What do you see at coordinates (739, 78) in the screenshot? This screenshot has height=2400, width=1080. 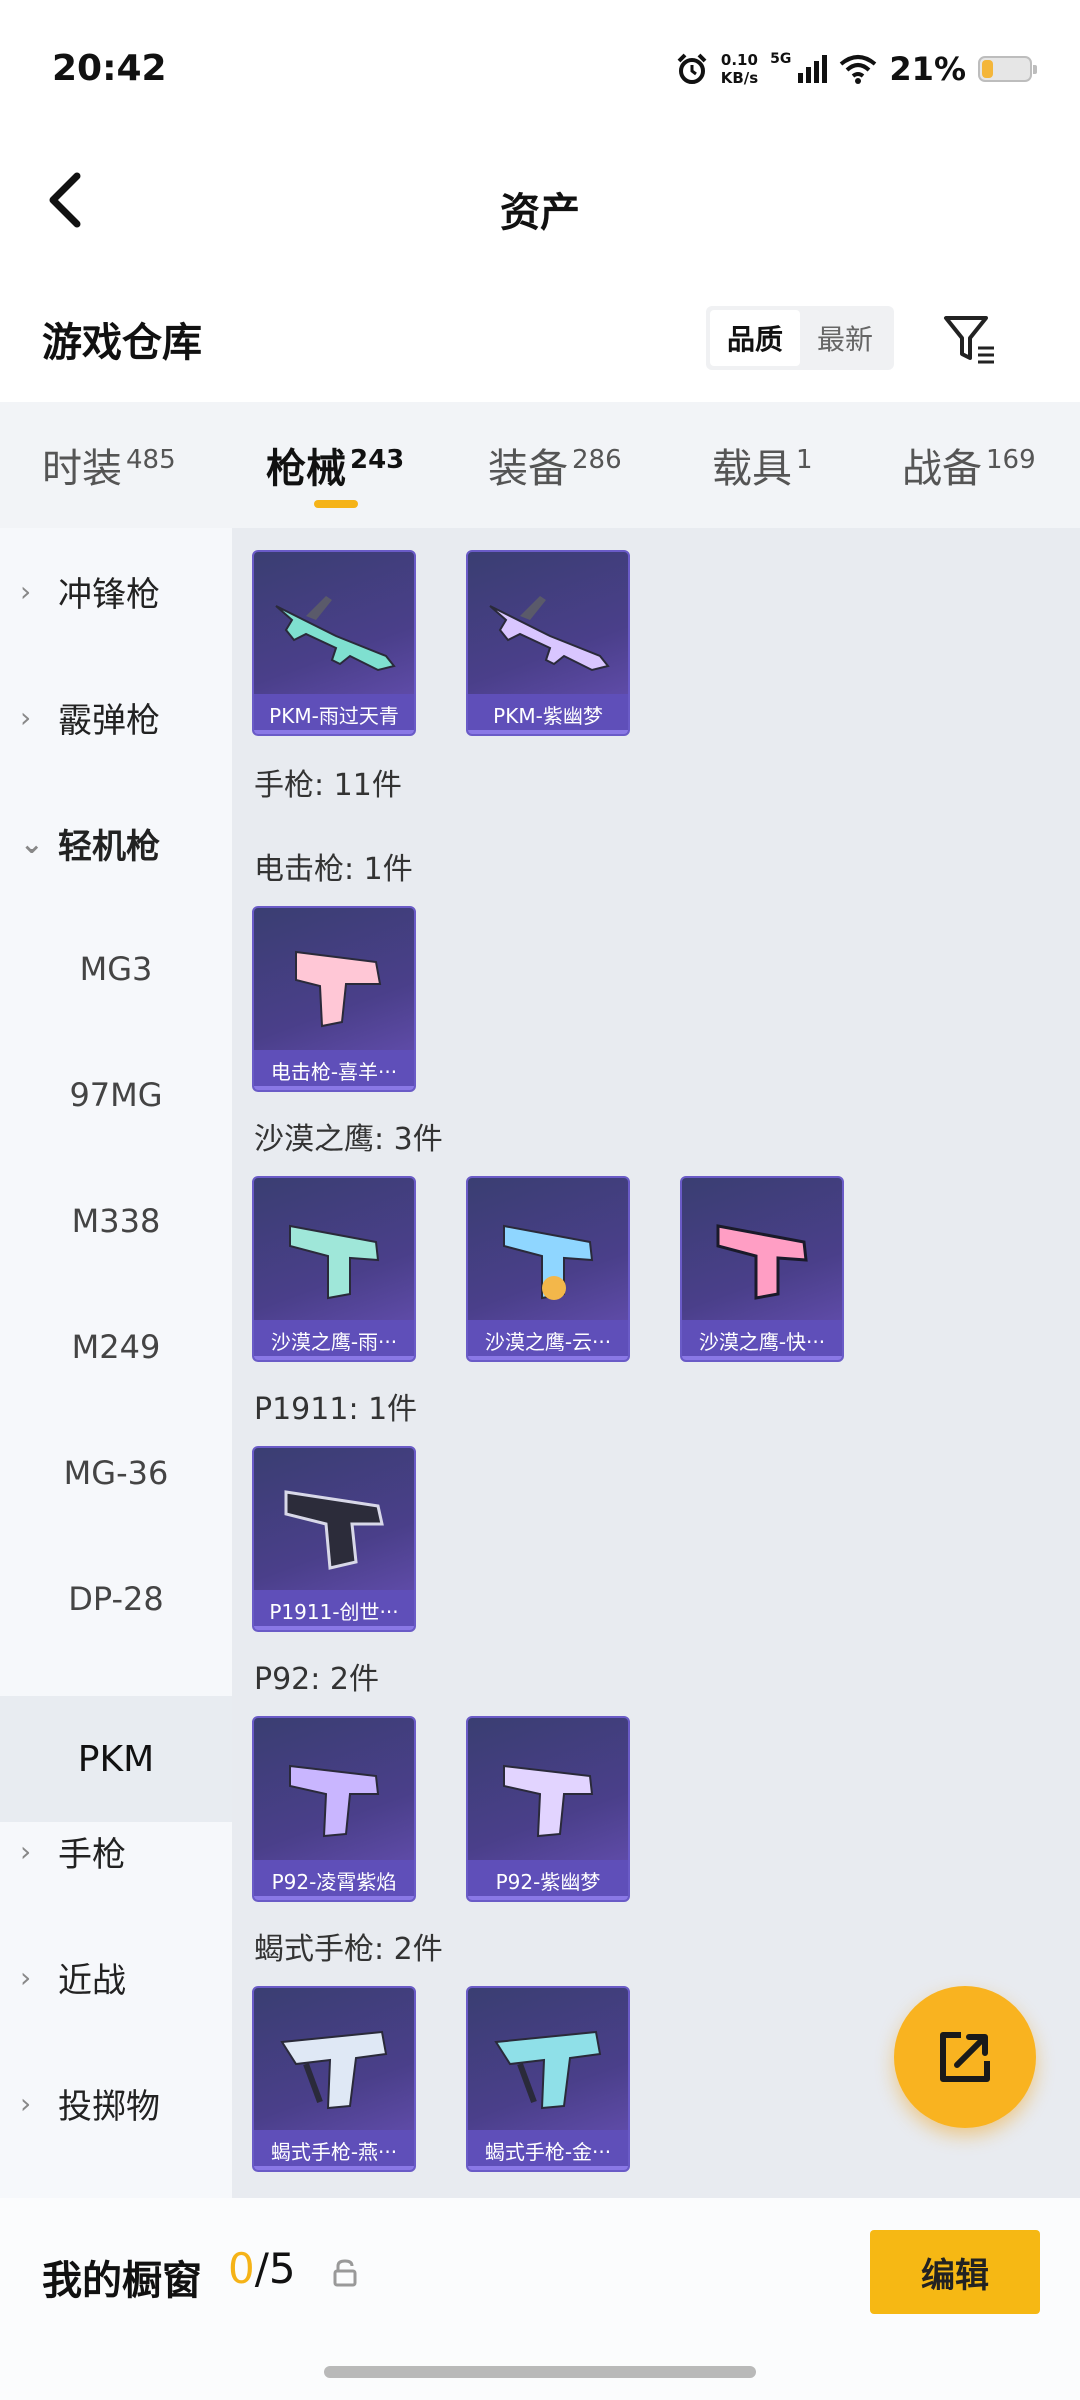 I see `net-speed-unit: KB/s` at bounding box center [739, 78].